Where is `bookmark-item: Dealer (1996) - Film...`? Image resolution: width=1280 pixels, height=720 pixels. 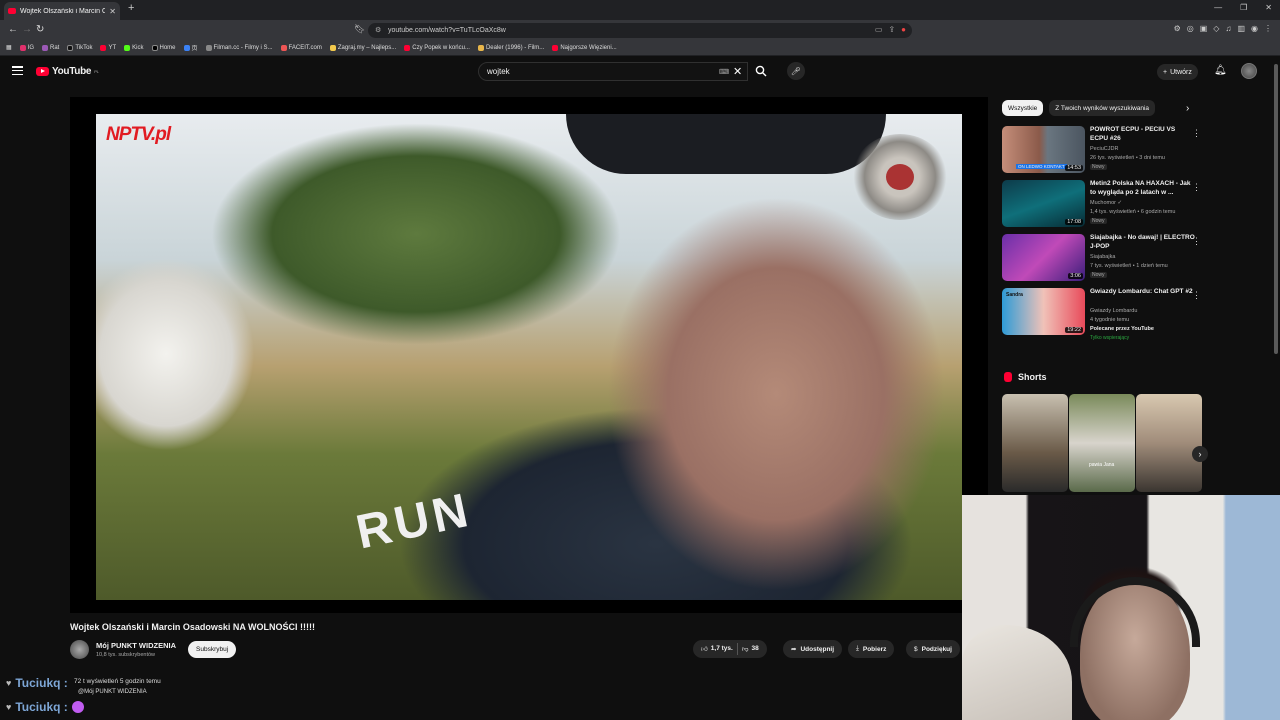
bookmark-item: Dealer (1996) - Film... is located at coordinates (510, 47).